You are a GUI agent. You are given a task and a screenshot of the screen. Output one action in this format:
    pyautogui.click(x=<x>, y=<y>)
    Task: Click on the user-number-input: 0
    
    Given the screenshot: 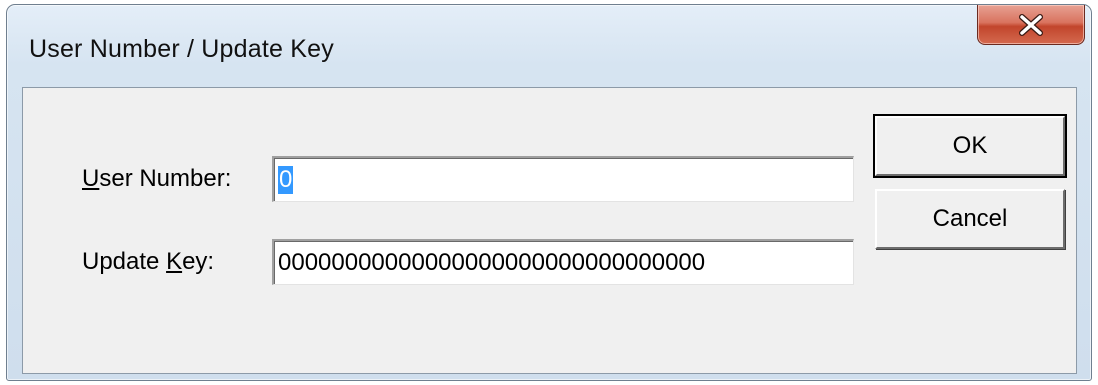 What is the action you would take?
    pyautogui.click(x=563, y=179)
    